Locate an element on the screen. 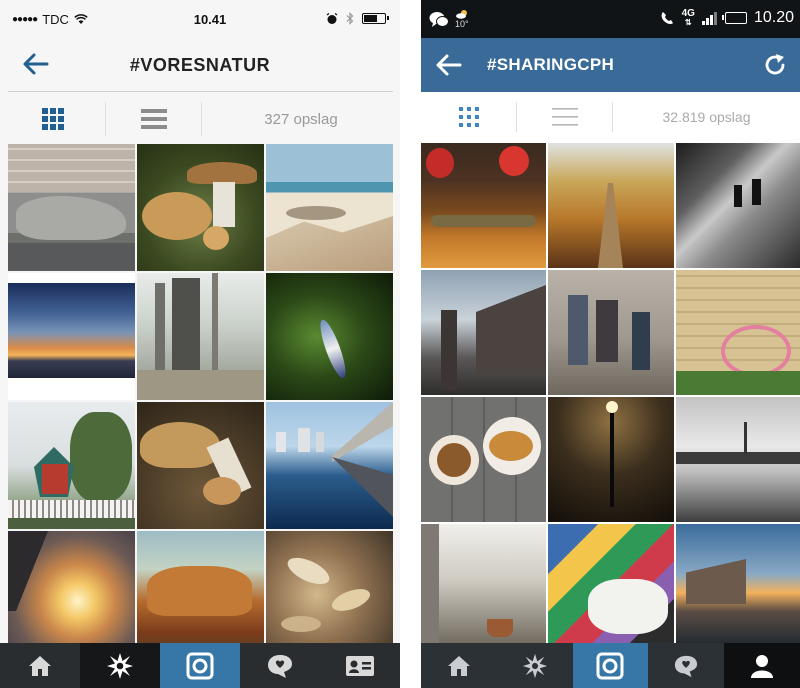  navigation-bar: #VORESNATUR is located at coordinates (200, 65).